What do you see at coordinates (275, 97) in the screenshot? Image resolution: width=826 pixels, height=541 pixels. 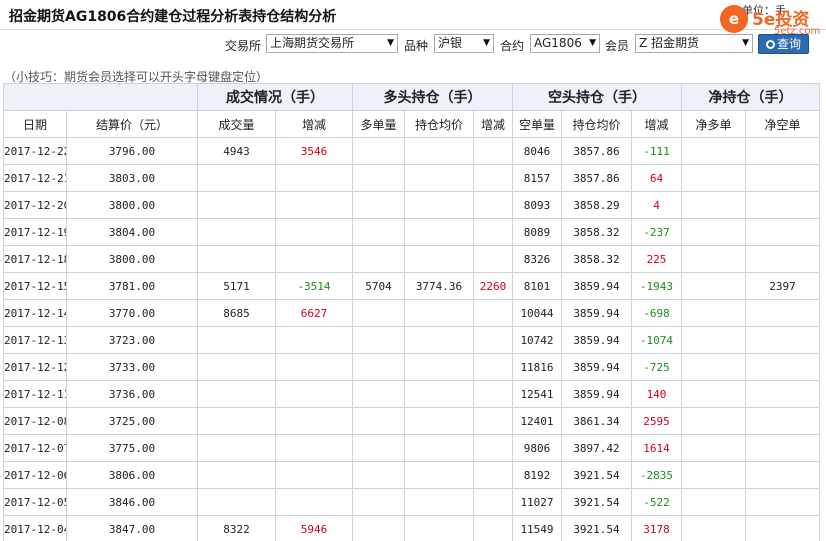 I see `group-header-volume: 成交情况（手）` at bounding box center [275, 97].